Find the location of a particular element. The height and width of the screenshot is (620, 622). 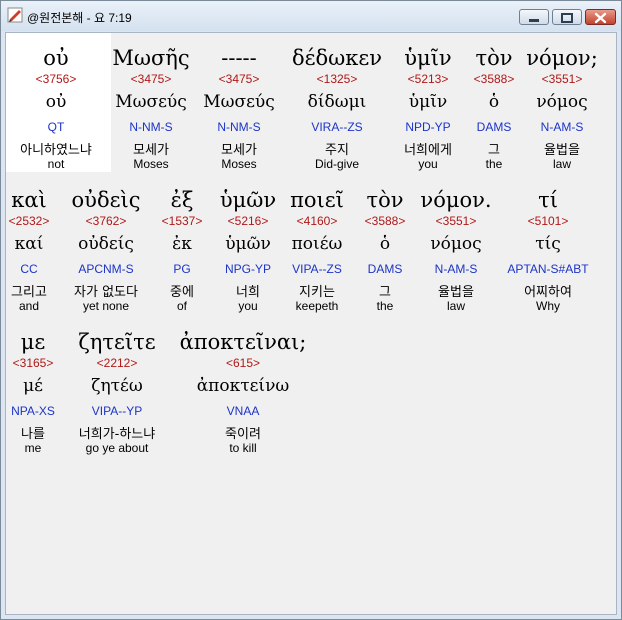

word-greek: ποιεῖ is located at coordinates (317, 200).